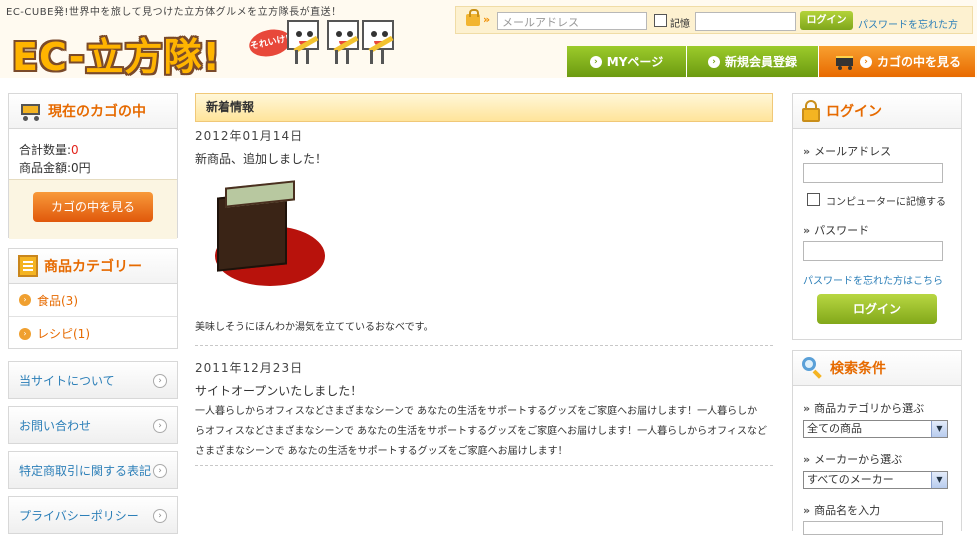  I want to click on category-item-food: › 食品(3), so click(93, 300).